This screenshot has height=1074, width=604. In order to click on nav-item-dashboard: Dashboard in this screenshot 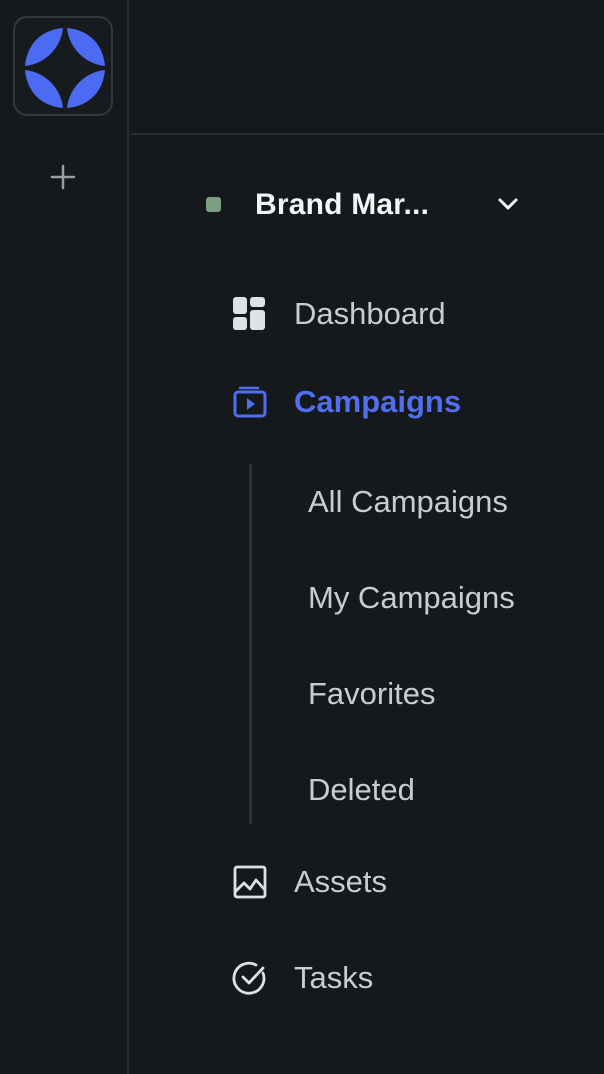, I will do `click(402, 314)`.